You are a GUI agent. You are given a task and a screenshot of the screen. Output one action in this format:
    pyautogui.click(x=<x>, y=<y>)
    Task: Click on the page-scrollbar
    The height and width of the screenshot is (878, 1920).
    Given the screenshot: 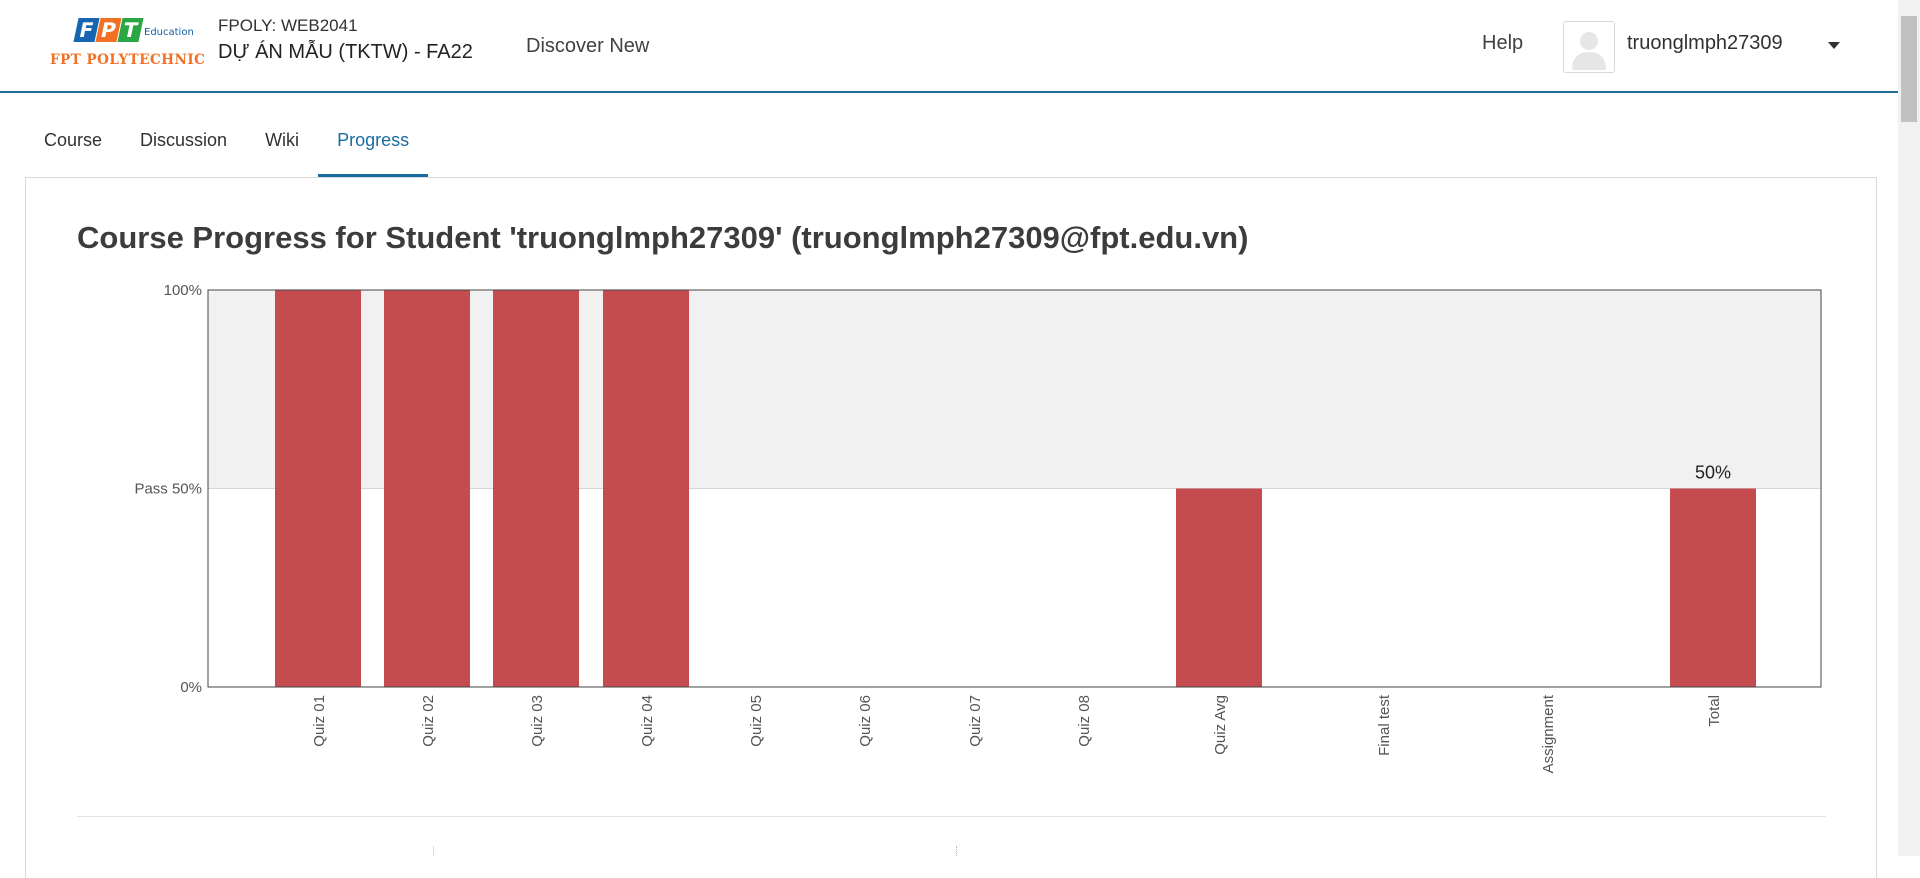 What is the action you would take?
    pyautogui.click(x=1909, y=428)
    